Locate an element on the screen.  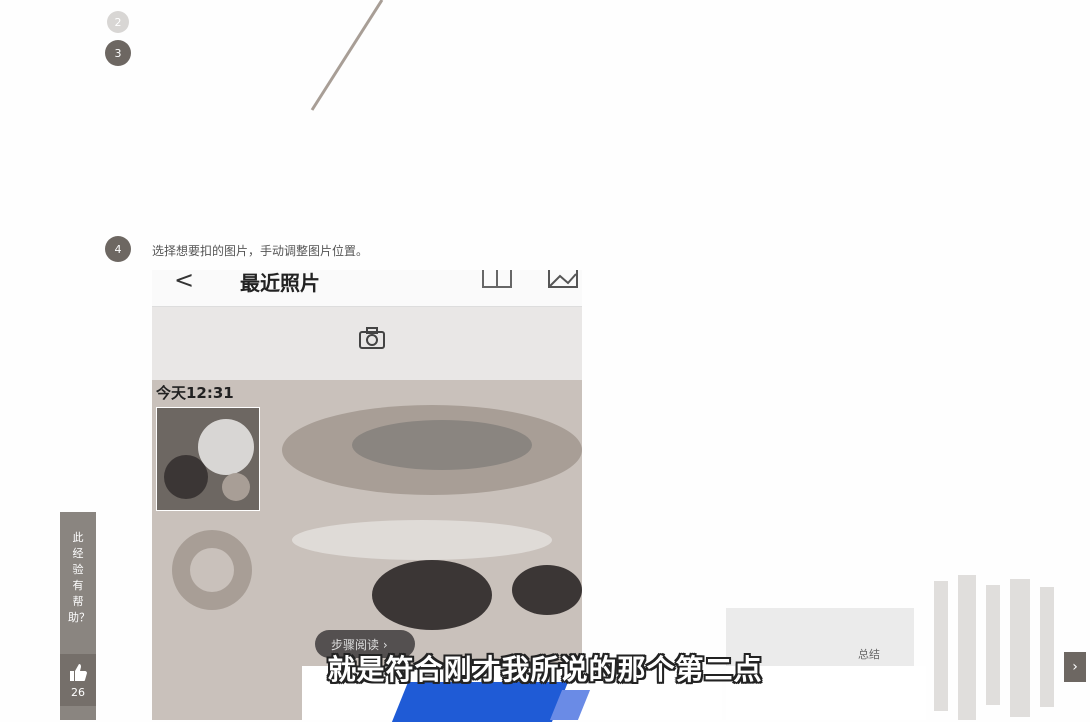
video-subtitle: 就是符合刚才我所说的那个第二点 is located at coordinates (545, 669).